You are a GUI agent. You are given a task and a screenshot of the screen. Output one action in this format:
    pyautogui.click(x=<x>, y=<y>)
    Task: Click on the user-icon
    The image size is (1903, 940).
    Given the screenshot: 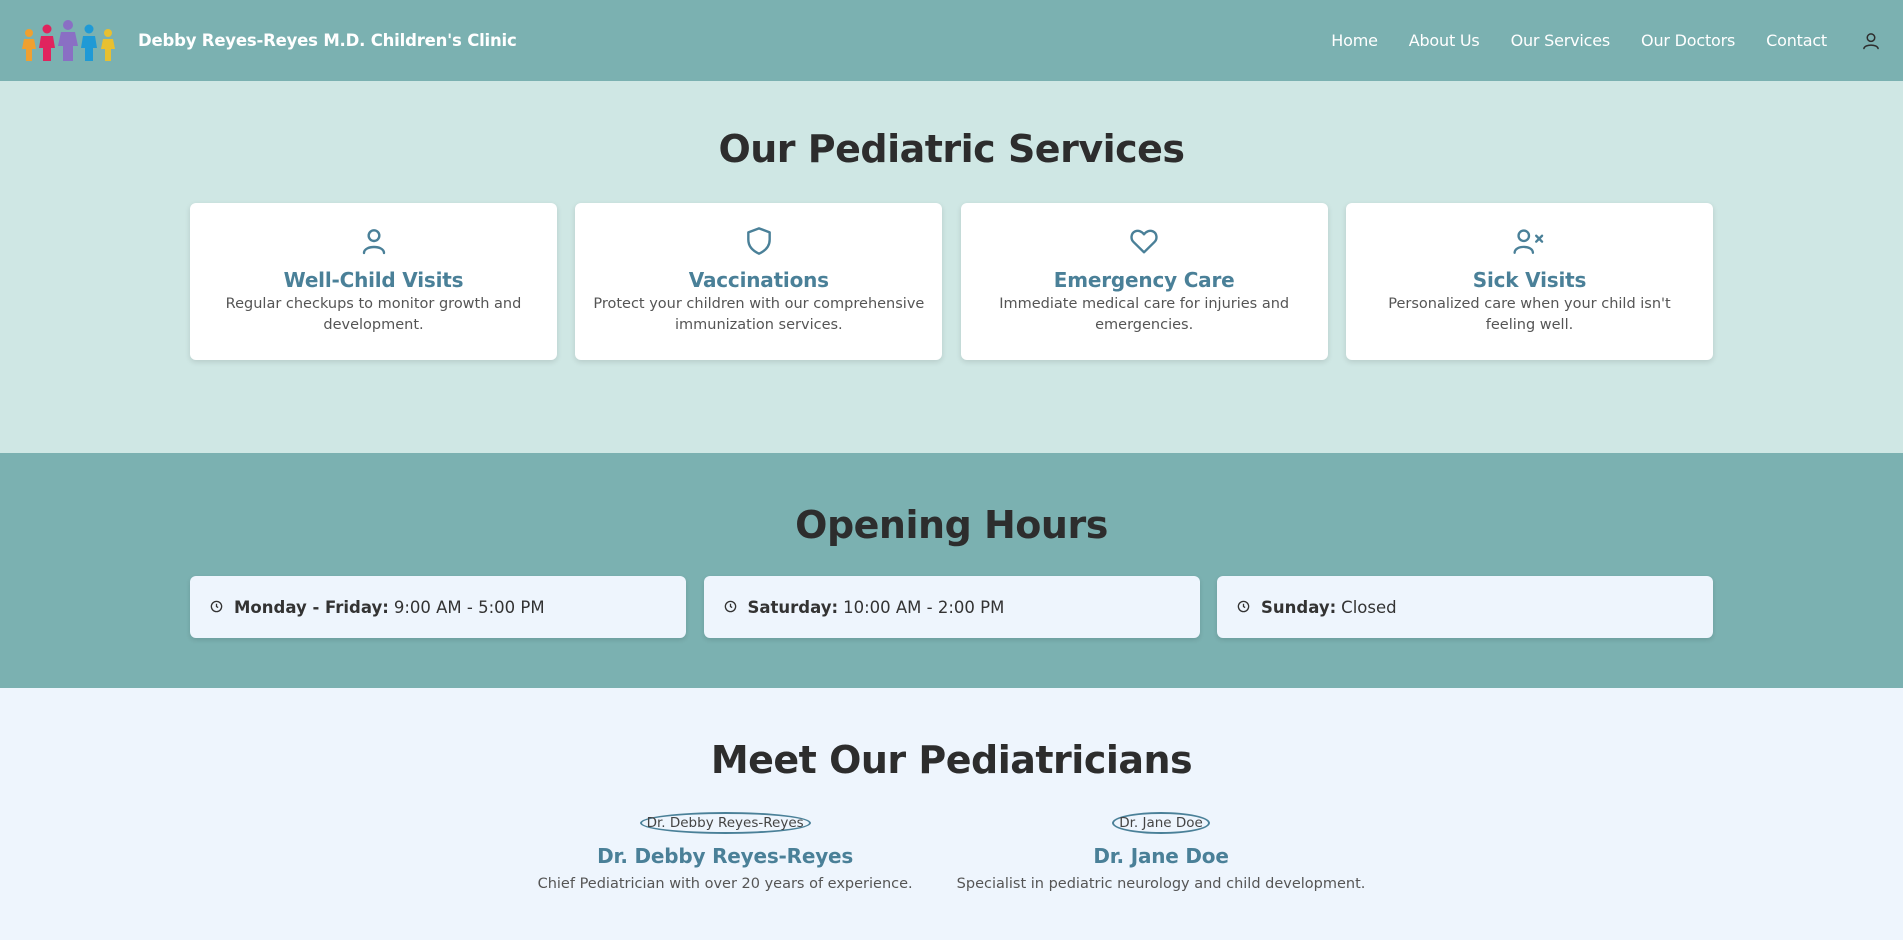 What is the action you would take?
    pyautogui.click(x=373, y=241)
    